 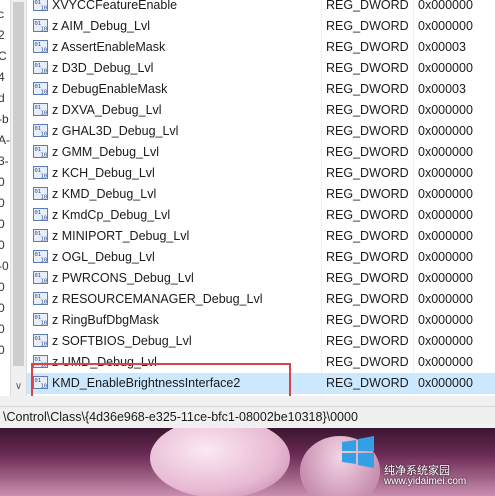 I want to click on tree-scrollbar-thumb, so click(x=18, y=184).